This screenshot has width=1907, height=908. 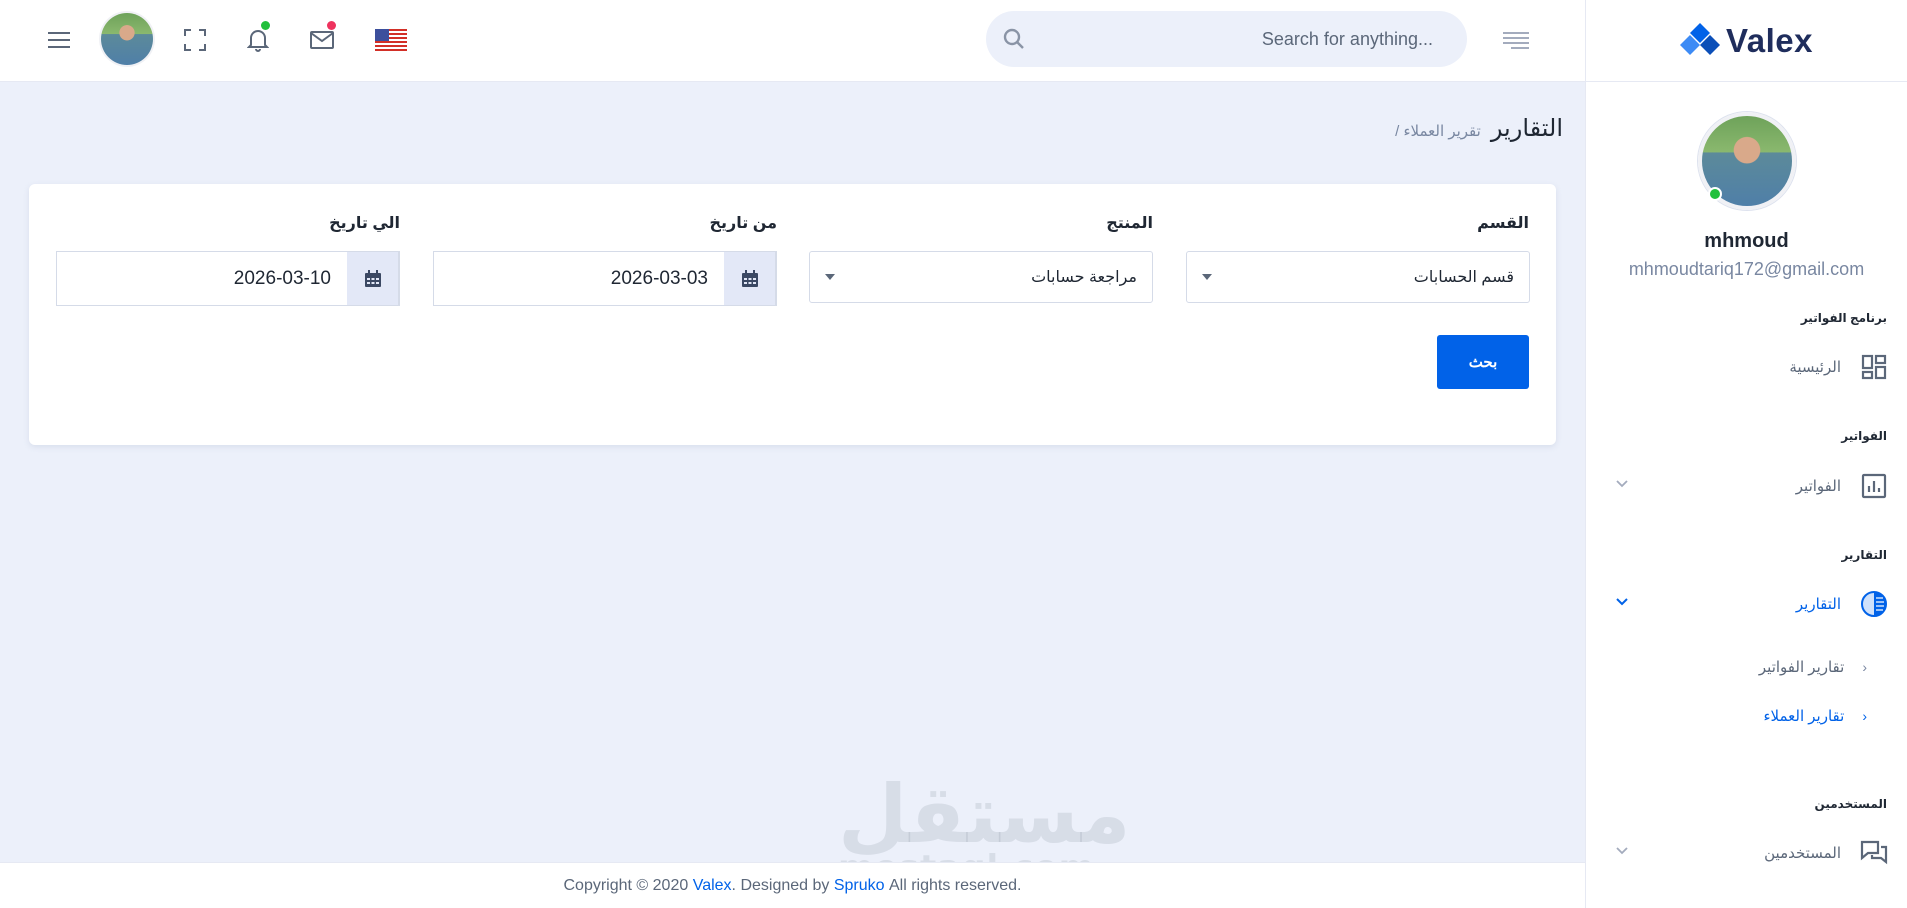 What do you see at coordinates (1483, 362) in the screenshot?
I see `search-button: بحث` at bounding box center [1483, 362].